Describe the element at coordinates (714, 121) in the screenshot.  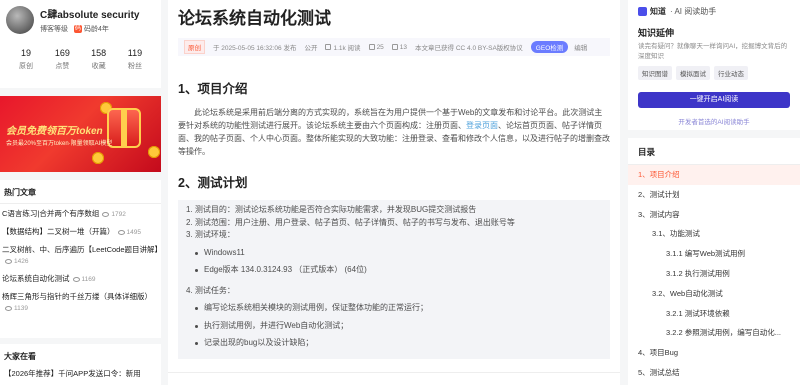
I see `ai-footer-link: 开发者首选的AI阅读助手` at that location.